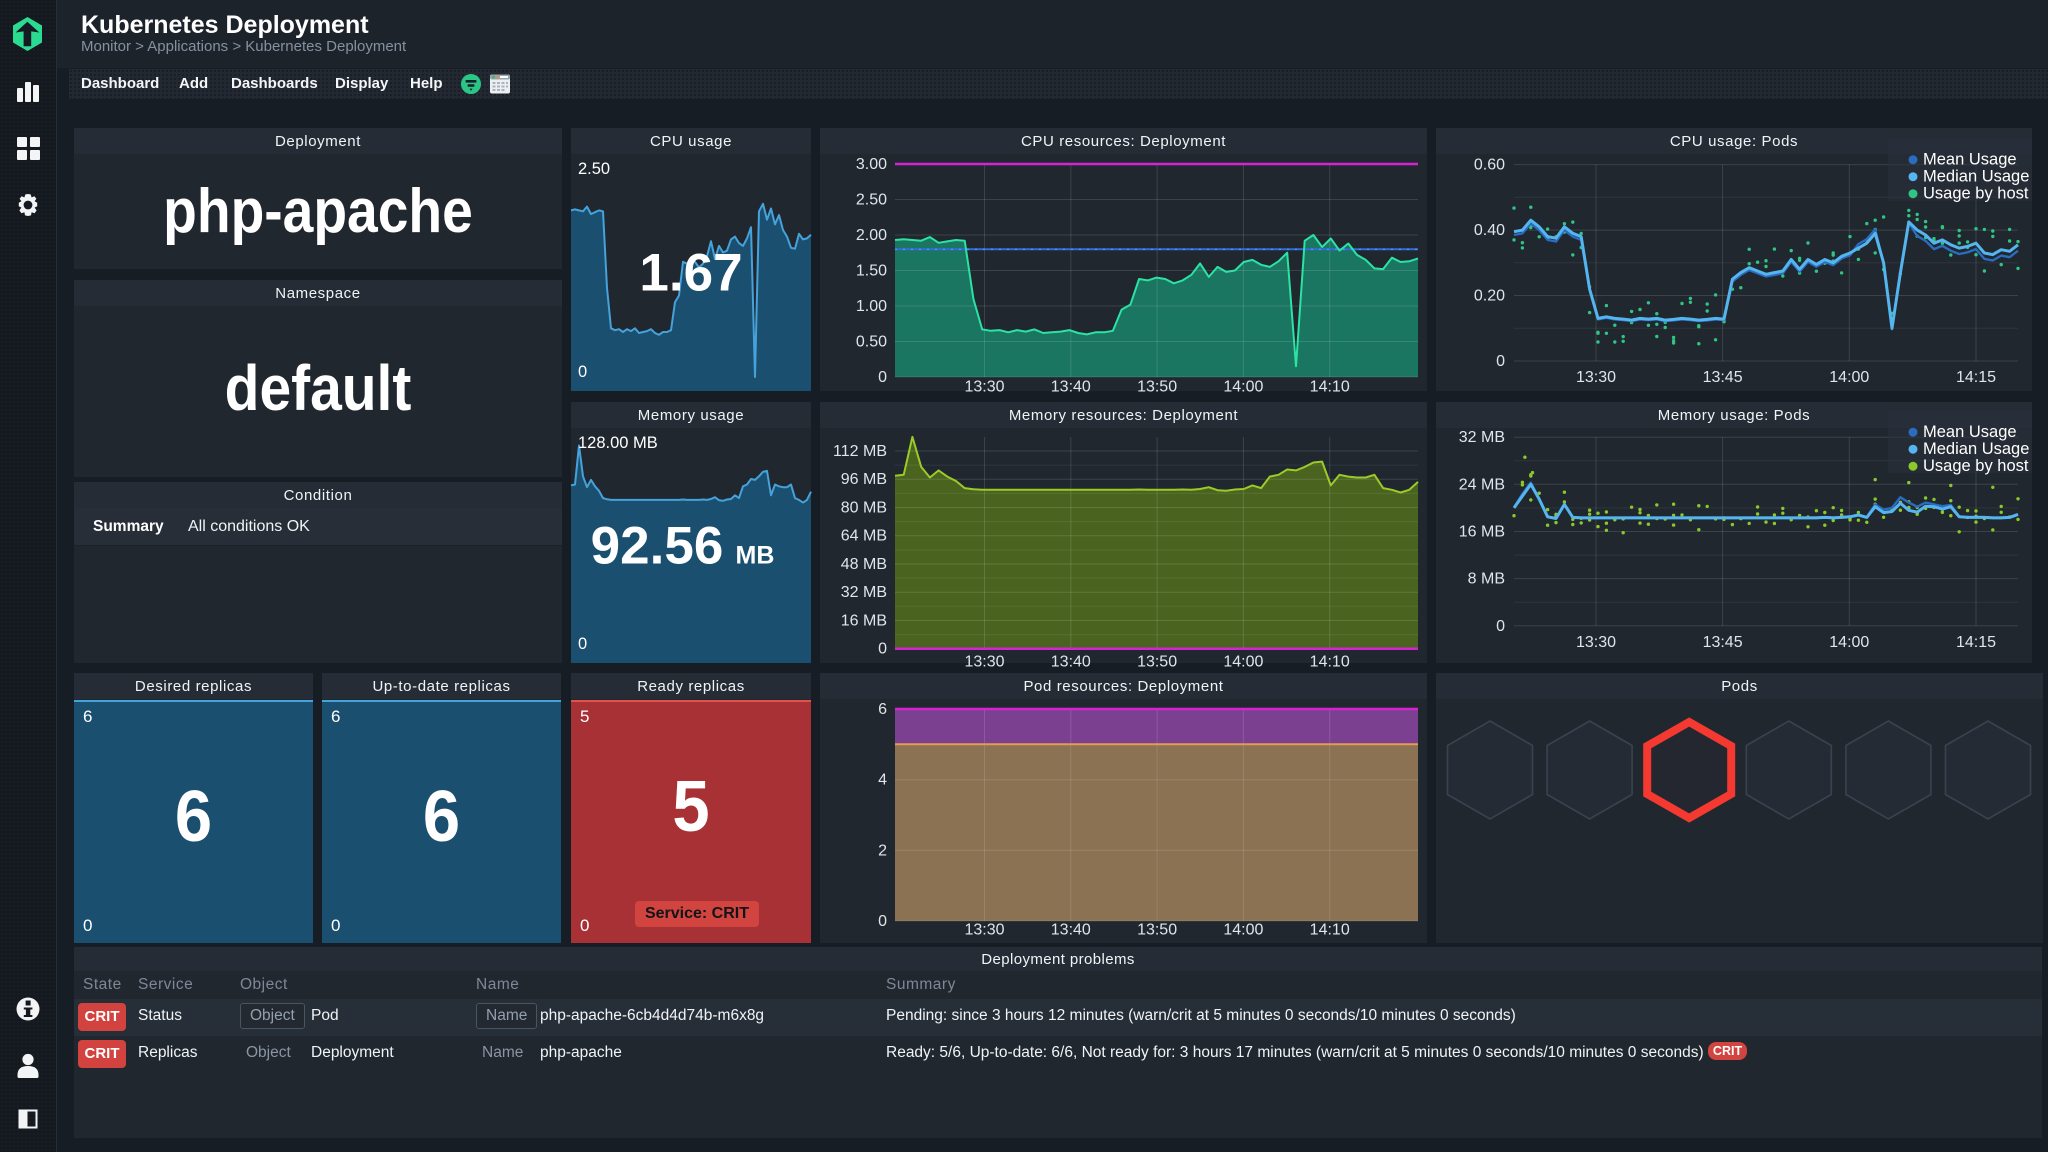 Image resolution: width=2048 pixels, height=1152 pixels. What do you see at coordinates (871, 342) in the screenshot?
I see `svg-text: 0.50` at bounding box center [871, 342].